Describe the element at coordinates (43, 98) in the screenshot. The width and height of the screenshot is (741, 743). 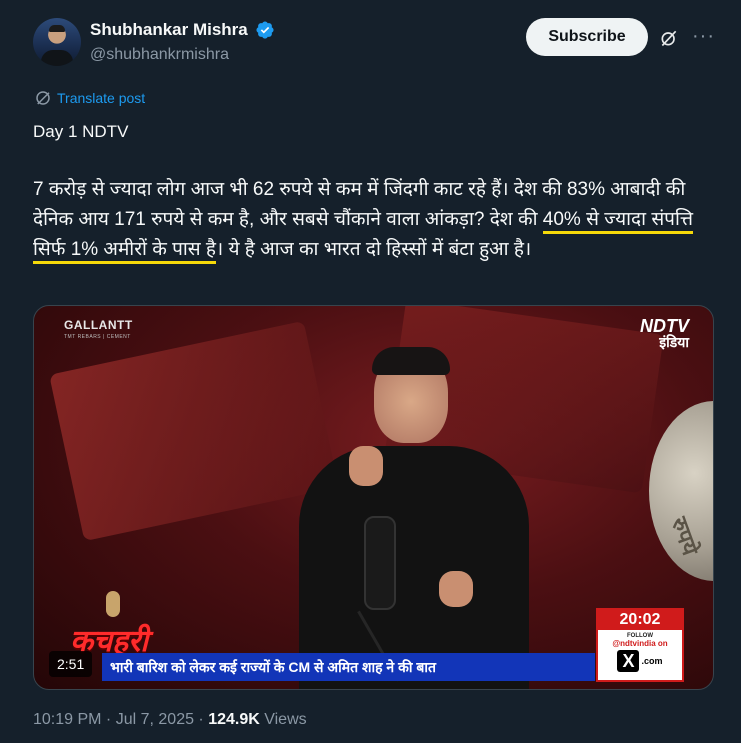
I see `translate-icon` at that location.